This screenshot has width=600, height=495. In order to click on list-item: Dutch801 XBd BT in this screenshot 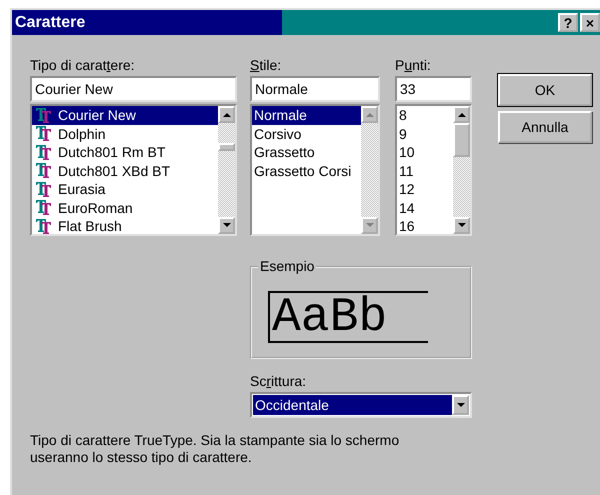, I will do `click(125, 171)`.